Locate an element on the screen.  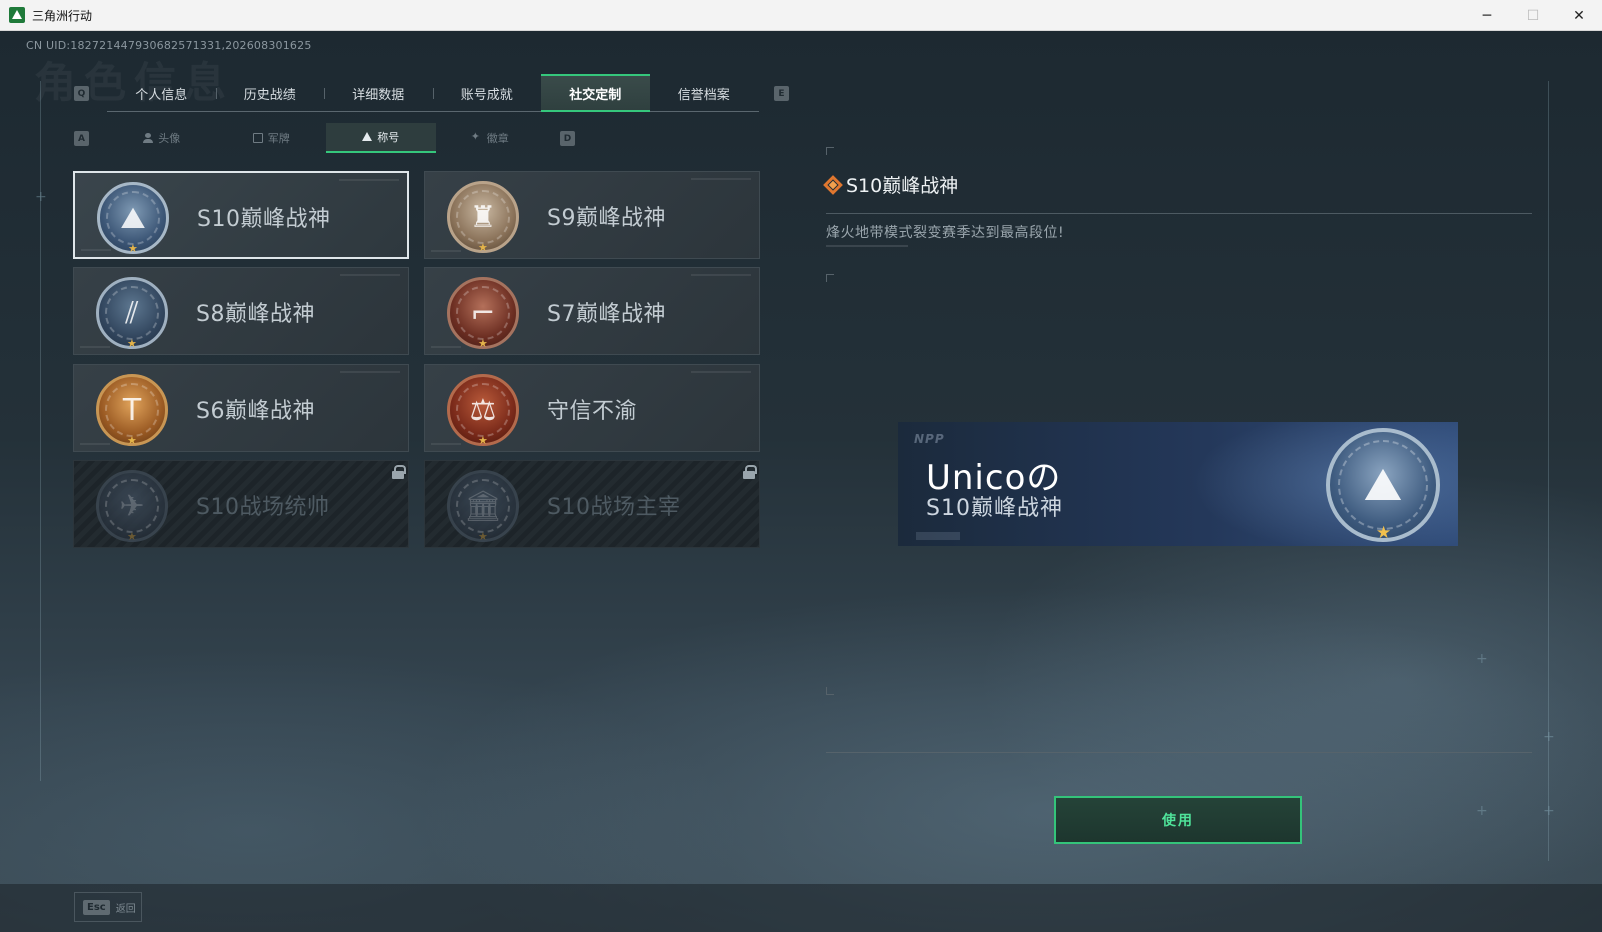
detail-title: S10巅峰战神 is located at coordinates (891, 184).